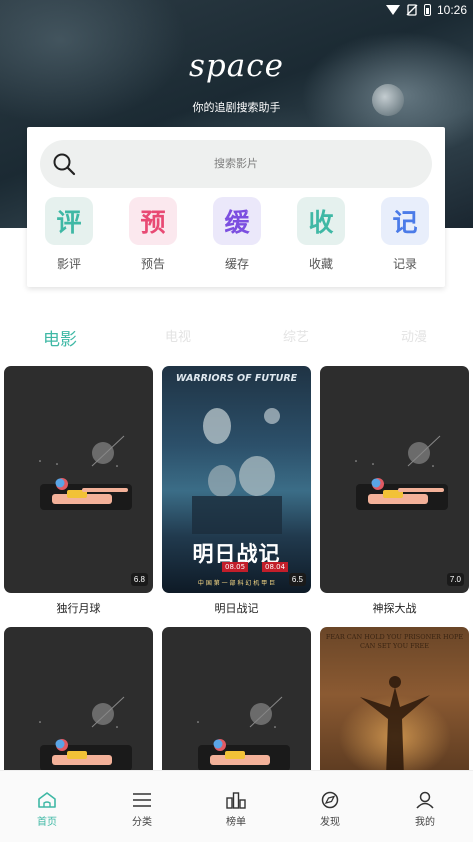 The height and width of the screenshot is (842, 473). What do you see at coordinates (142, 822) in the screenshot?
I see `nav-label: 分类` at bounding box center [142, 822].